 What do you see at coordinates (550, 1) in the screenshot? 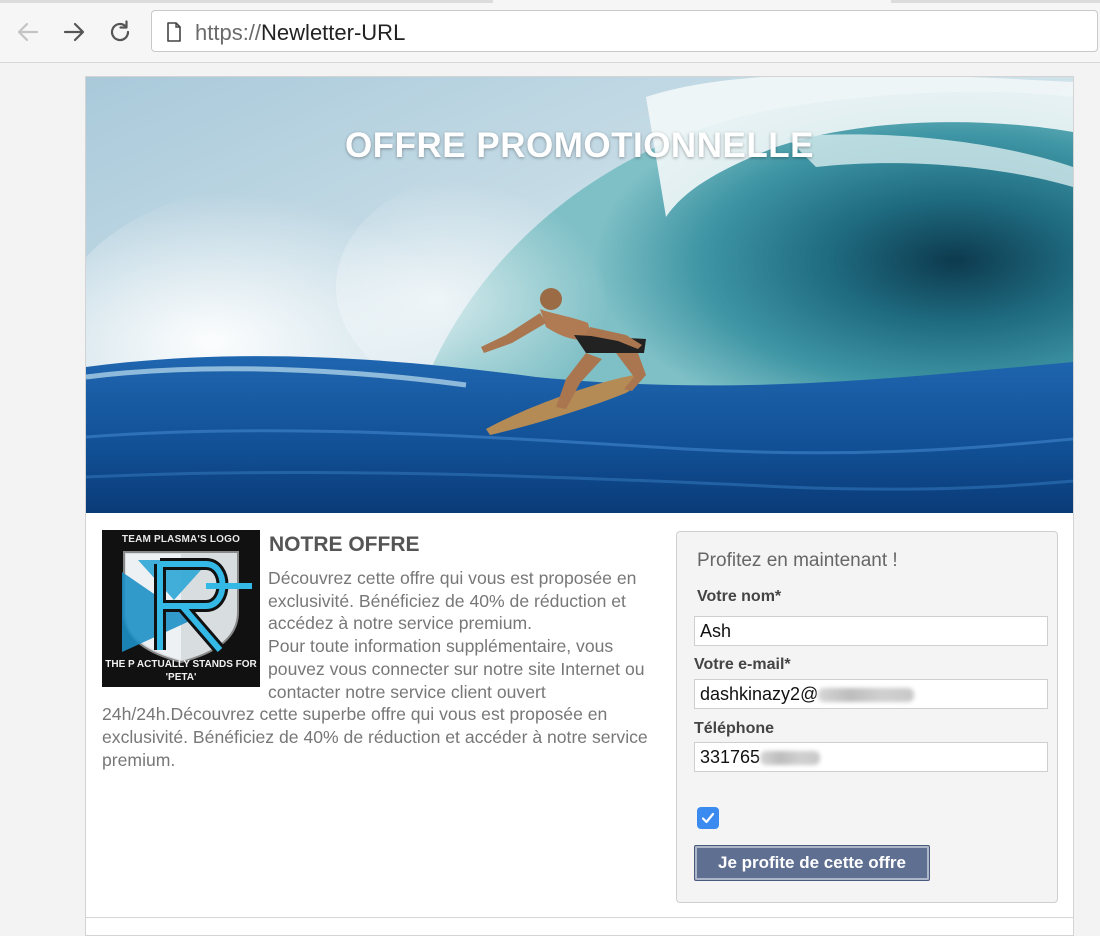
I see `tab-strip` at bounding box center [550, 1].